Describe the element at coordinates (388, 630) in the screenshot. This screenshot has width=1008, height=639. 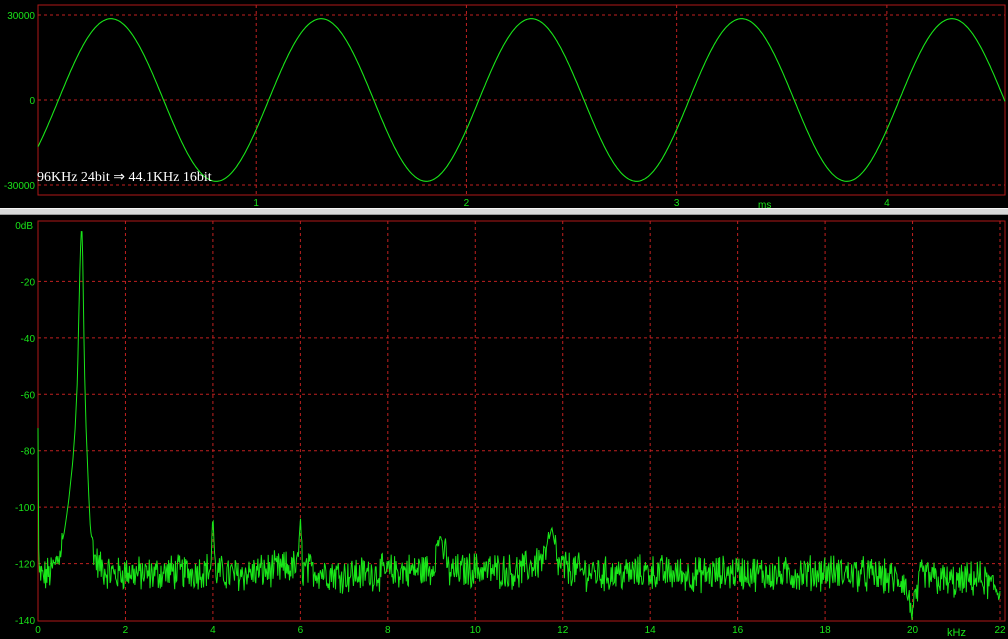
I see `spectrum-x-tick-label: 8` at that location.